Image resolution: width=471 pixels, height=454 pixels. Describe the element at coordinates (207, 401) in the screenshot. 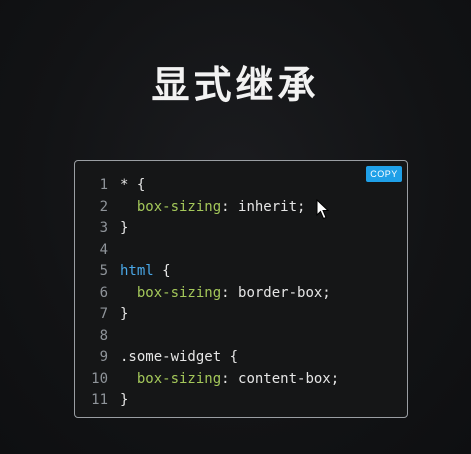

I see `code-line: 11}` at that location.